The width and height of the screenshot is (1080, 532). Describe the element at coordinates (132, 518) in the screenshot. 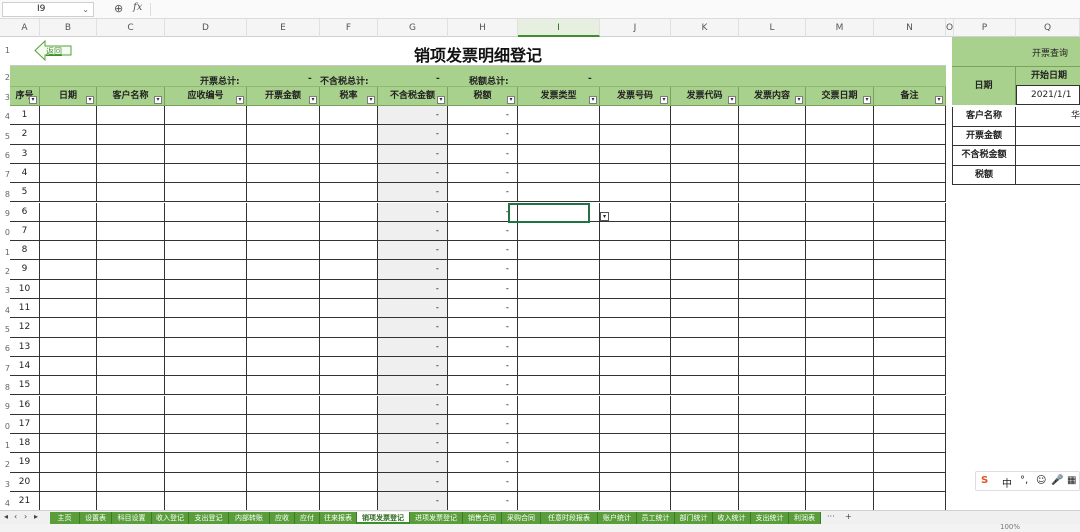

I see `sheet-tab: 科目设置` at that location.